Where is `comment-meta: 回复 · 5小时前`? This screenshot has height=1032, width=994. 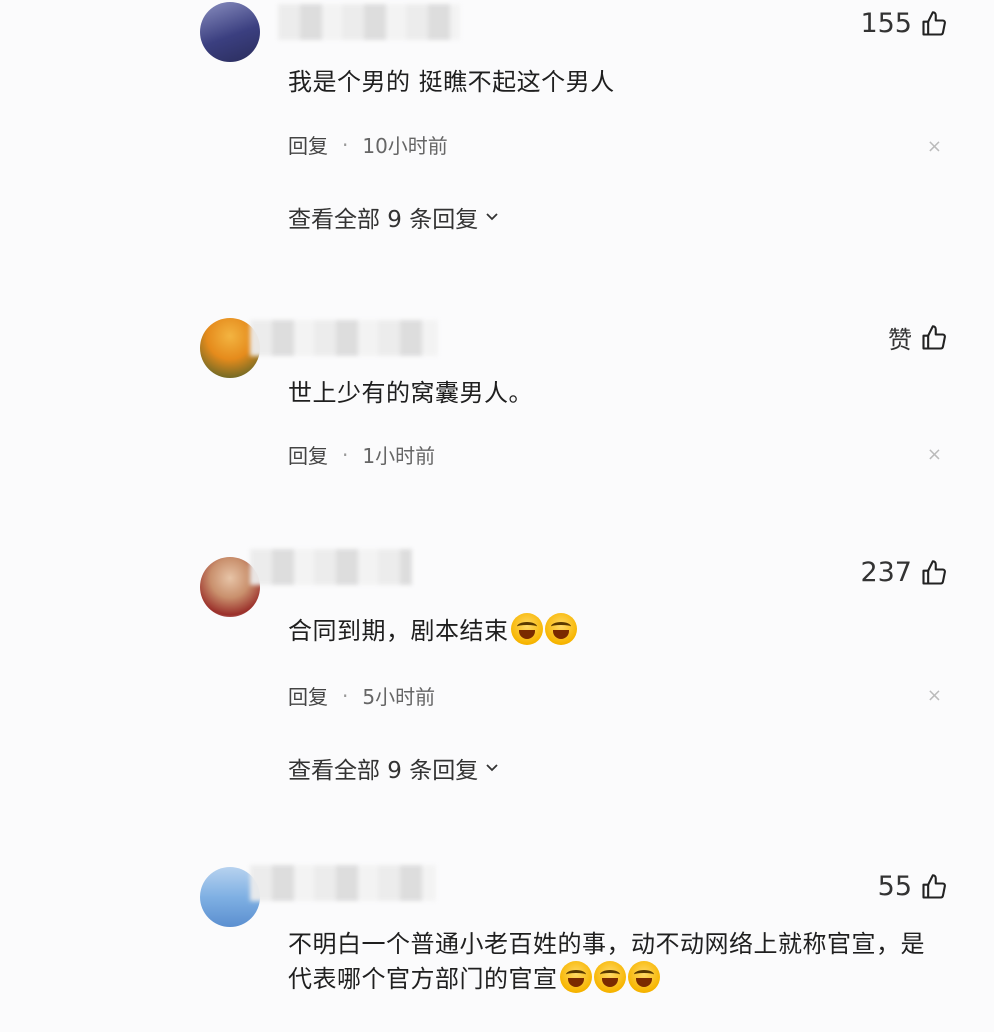
comment-meta: 回复 · 5小时前 is located at coordinates (361, 695).